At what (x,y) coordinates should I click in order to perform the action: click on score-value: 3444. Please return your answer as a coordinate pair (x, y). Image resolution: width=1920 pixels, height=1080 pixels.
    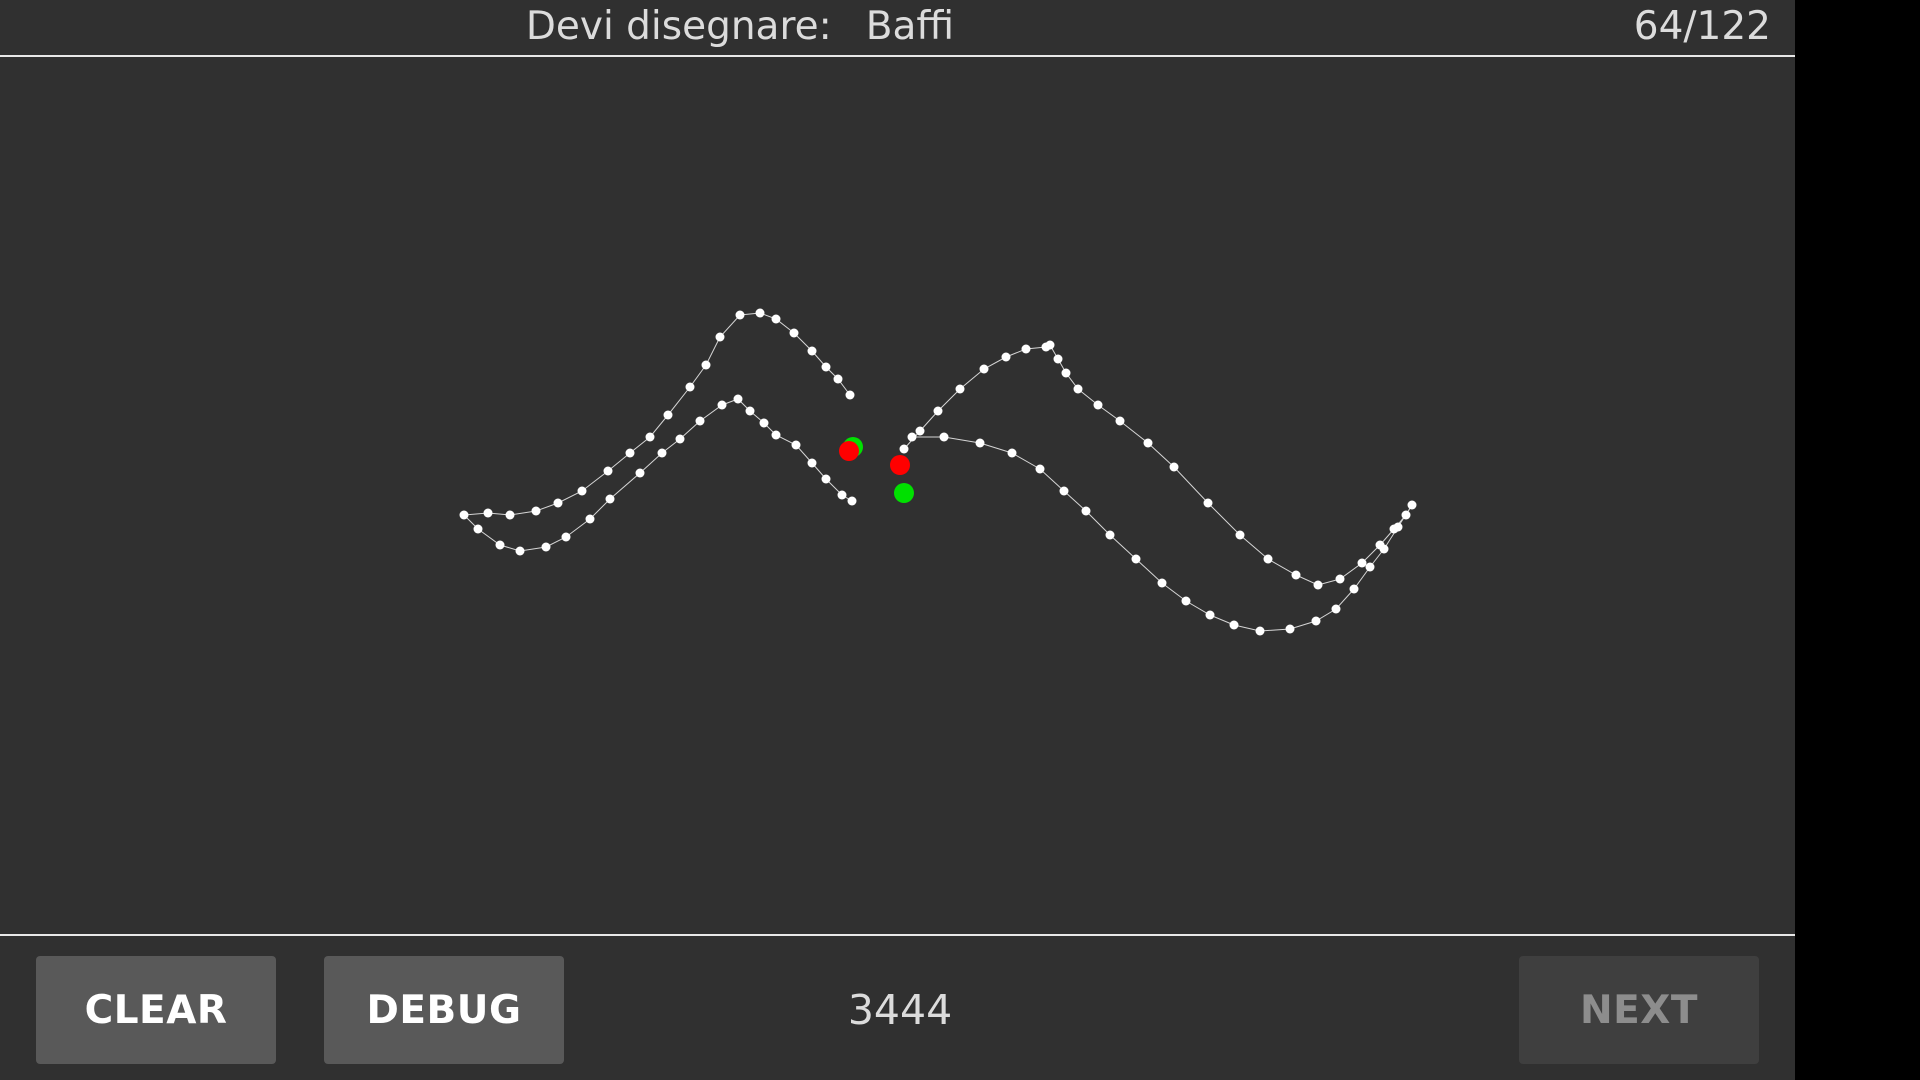
    Looking at the image, I should click on (900, 1010).